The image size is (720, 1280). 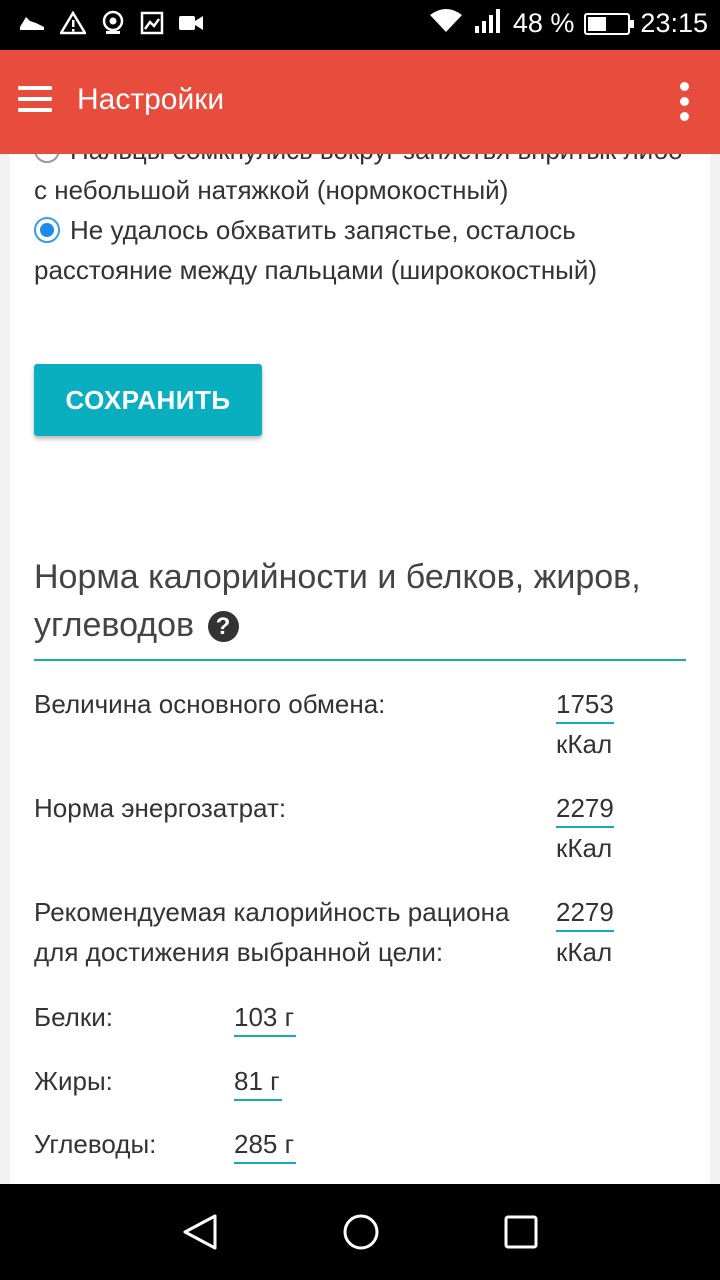 I want to click on more-vert-icon, so click(x=684, y=104).